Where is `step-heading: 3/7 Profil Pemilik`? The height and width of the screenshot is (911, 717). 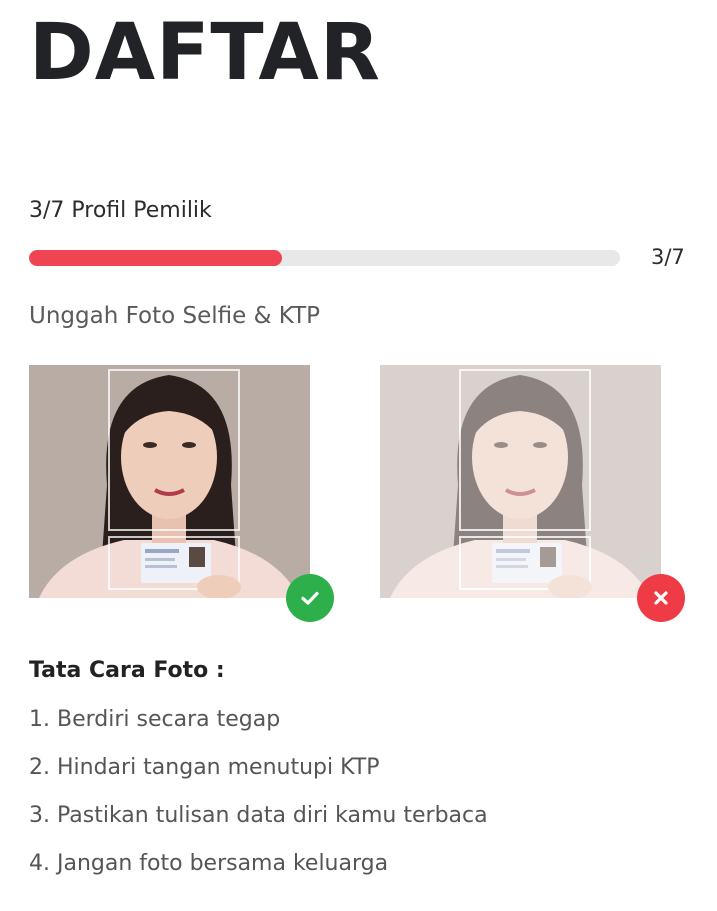 step-heading: 3/7 Profil Pemilik is located at coordinates (120, 210).